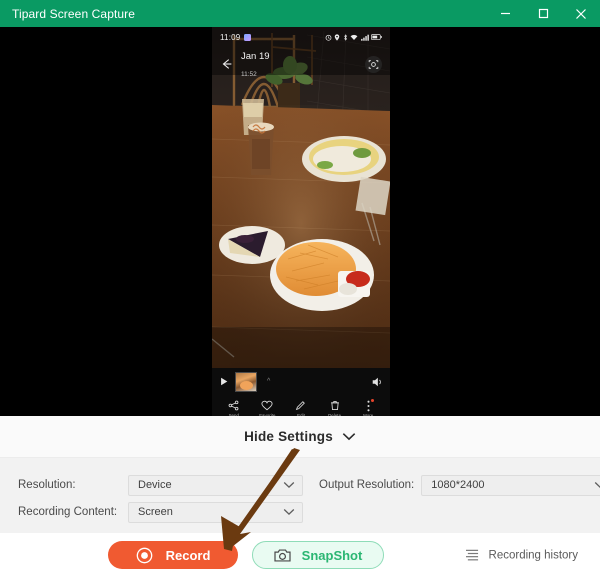 The height and width of the screenshot is (577, 600). What do you see at coordinates (288, 436) in the screenshot?
I see `hide-settings-label: Hide Settings` at bounding box center [288, 436].